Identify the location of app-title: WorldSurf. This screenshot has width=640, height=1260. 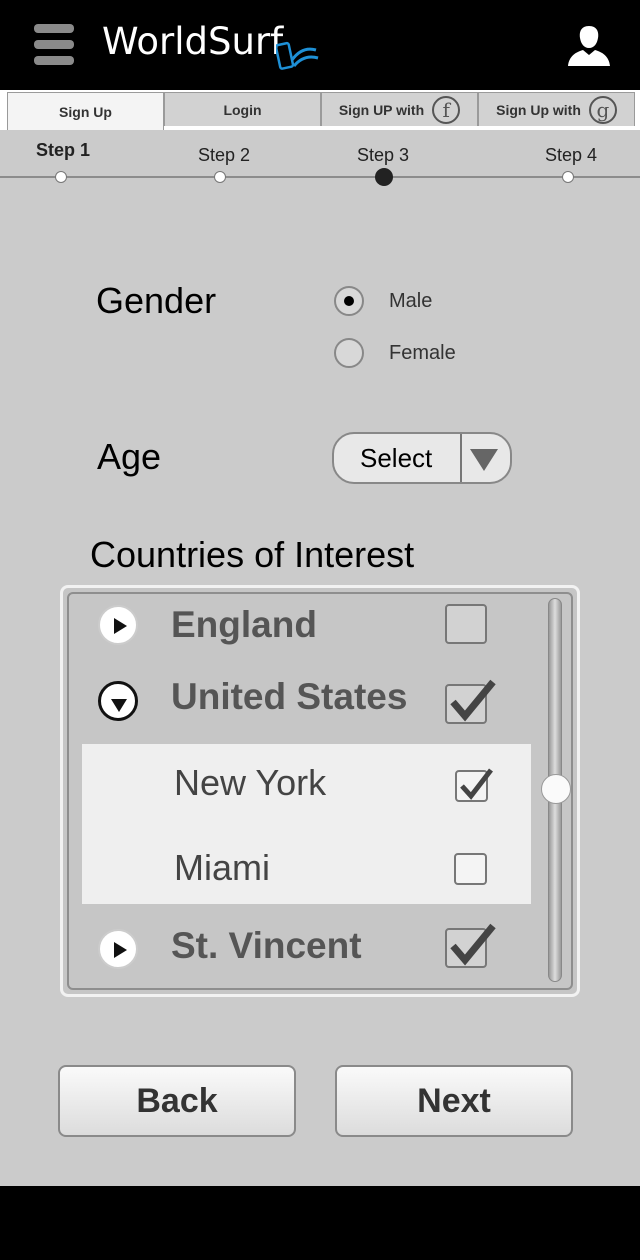
(193, 41).